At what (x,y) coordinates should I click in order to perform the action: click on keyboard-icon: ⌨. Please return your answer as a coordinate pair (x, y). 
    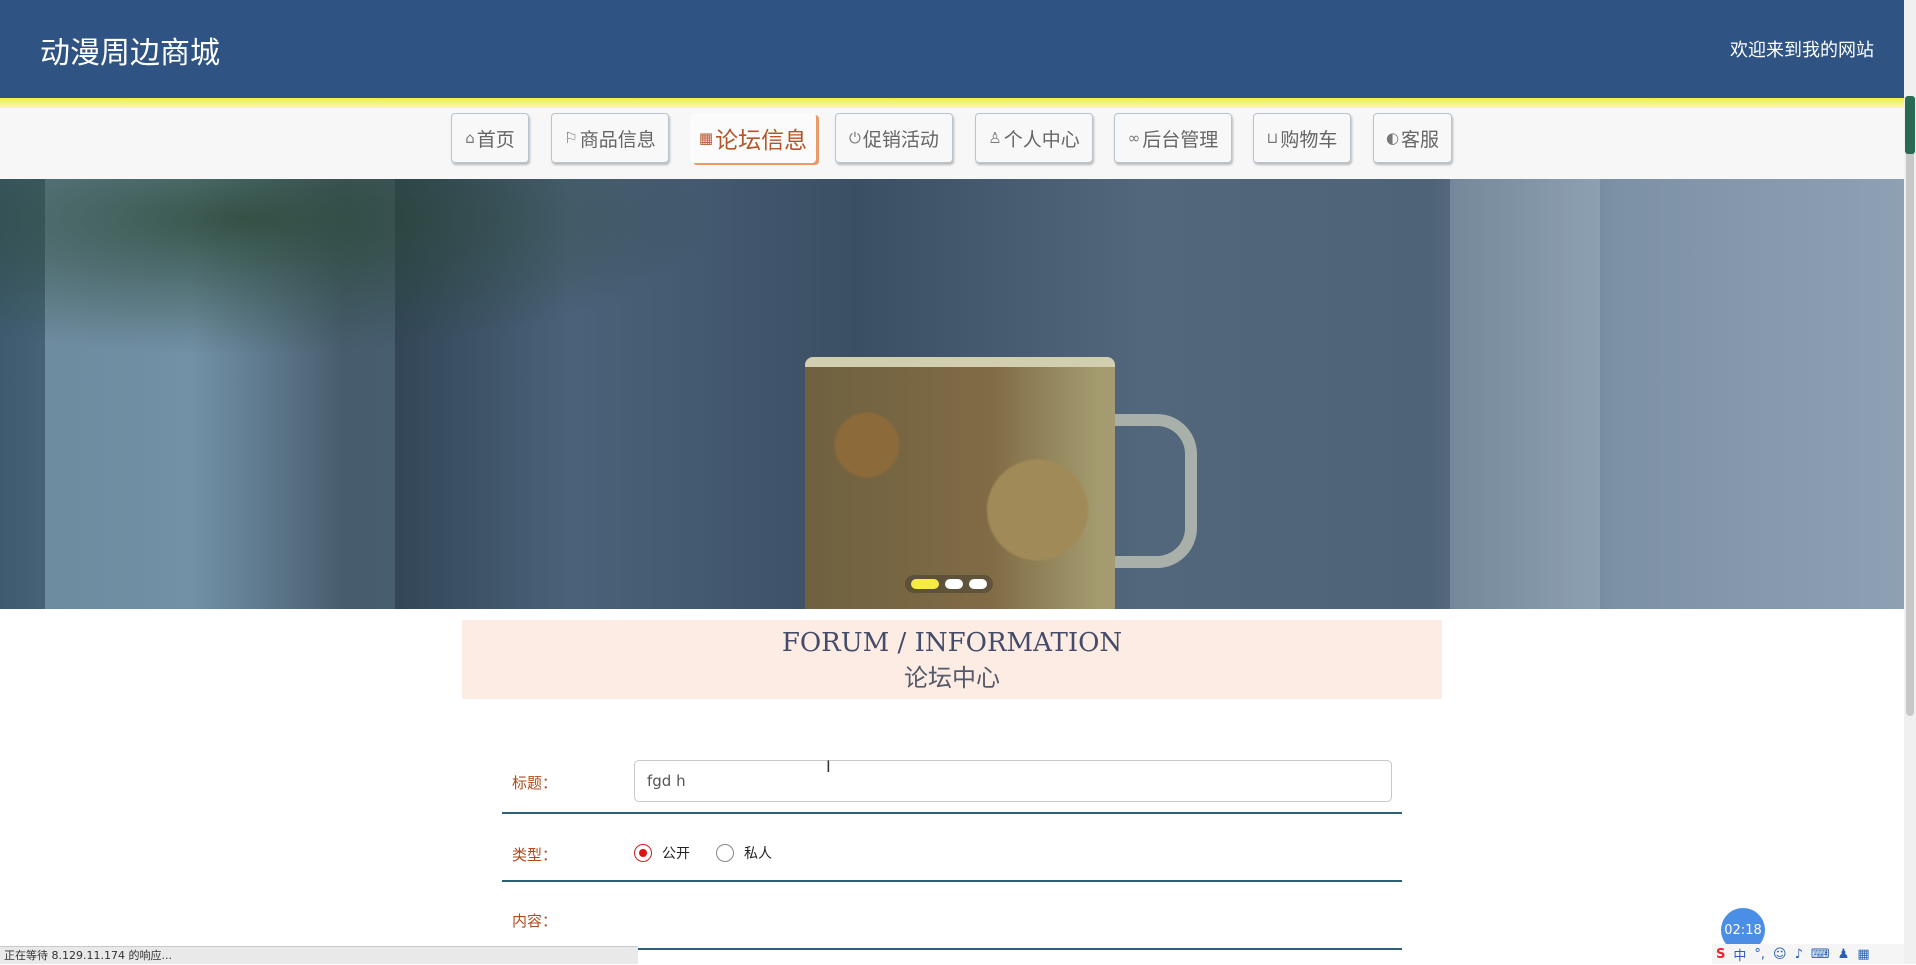
    Looking at the image, I should click on (1820, 954).